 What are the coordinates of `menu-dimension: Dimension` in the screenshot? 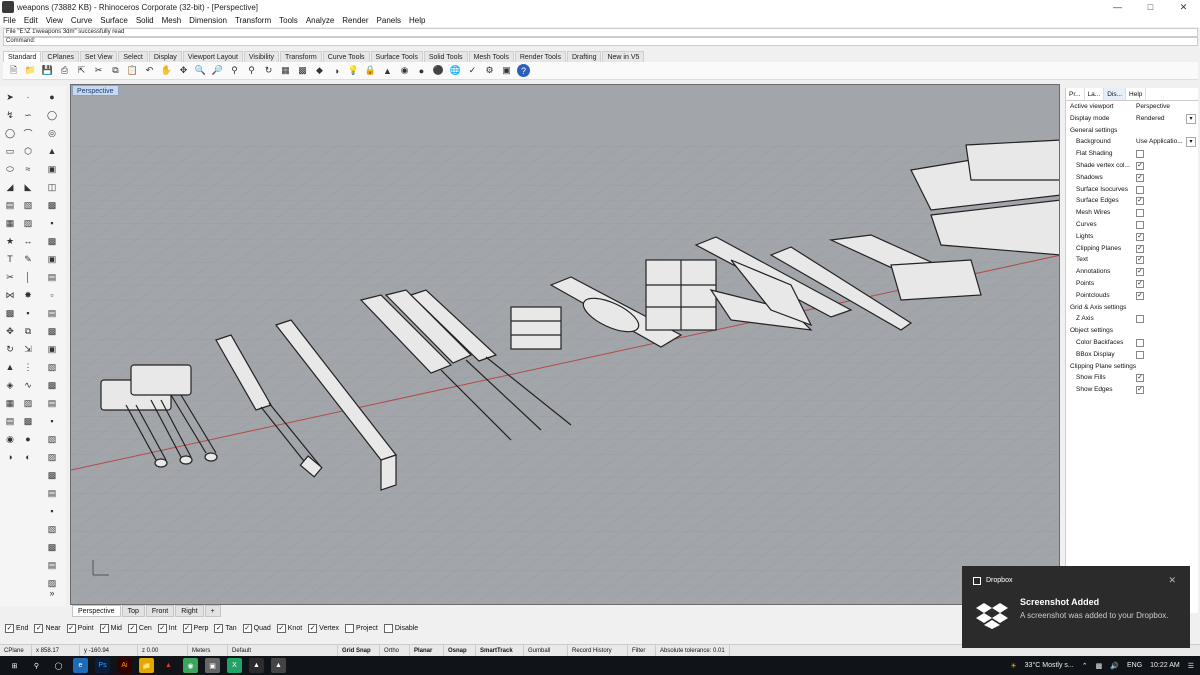 It's located at (208, 20).